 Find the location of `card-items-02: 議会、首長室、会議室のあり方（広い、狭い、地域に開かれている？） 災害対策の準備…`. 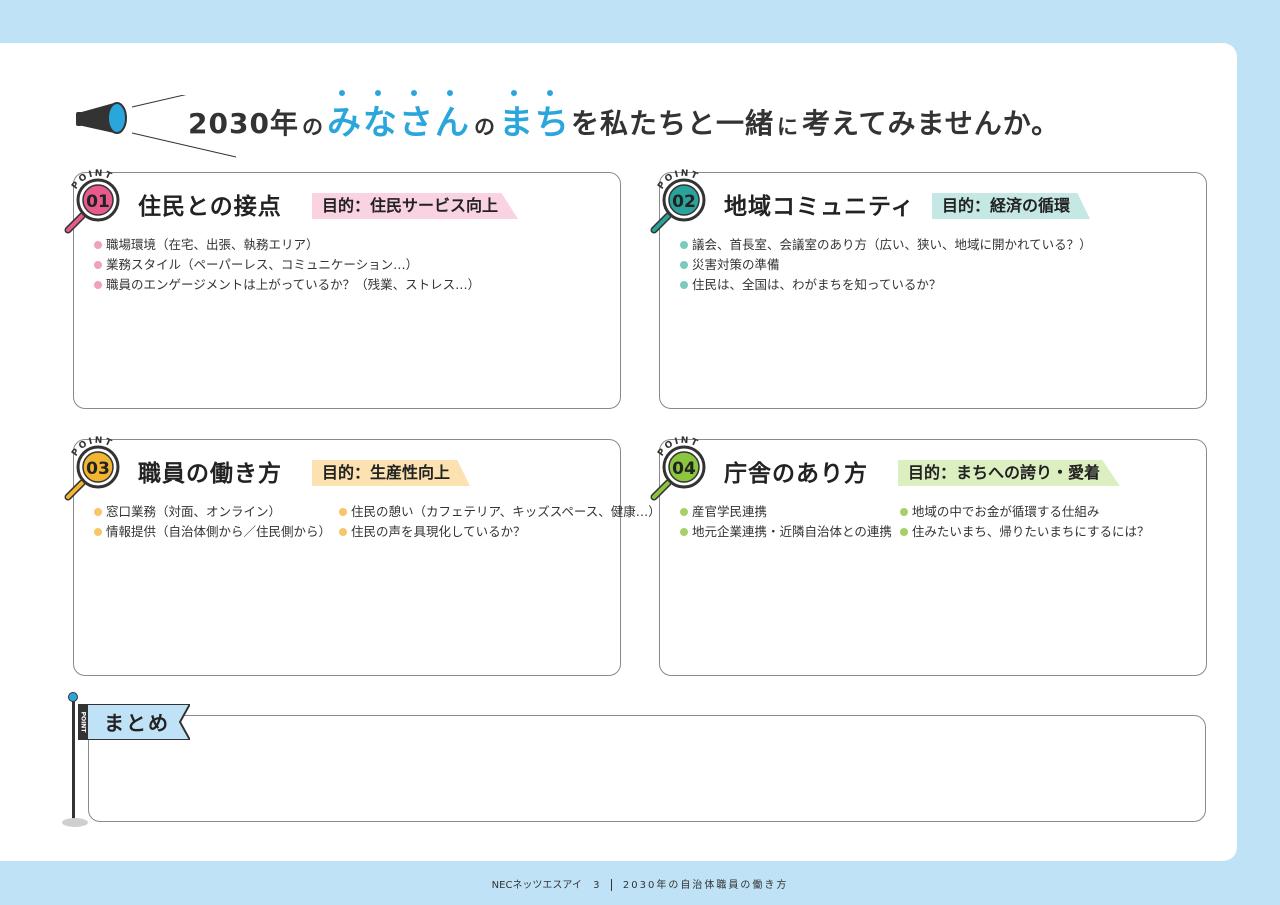

card-items-02: 議会、首長室、会議室のあり方（広い、狭い、地域に開かれている？） 災害対策の準備… is located at coordinates (886, 265).